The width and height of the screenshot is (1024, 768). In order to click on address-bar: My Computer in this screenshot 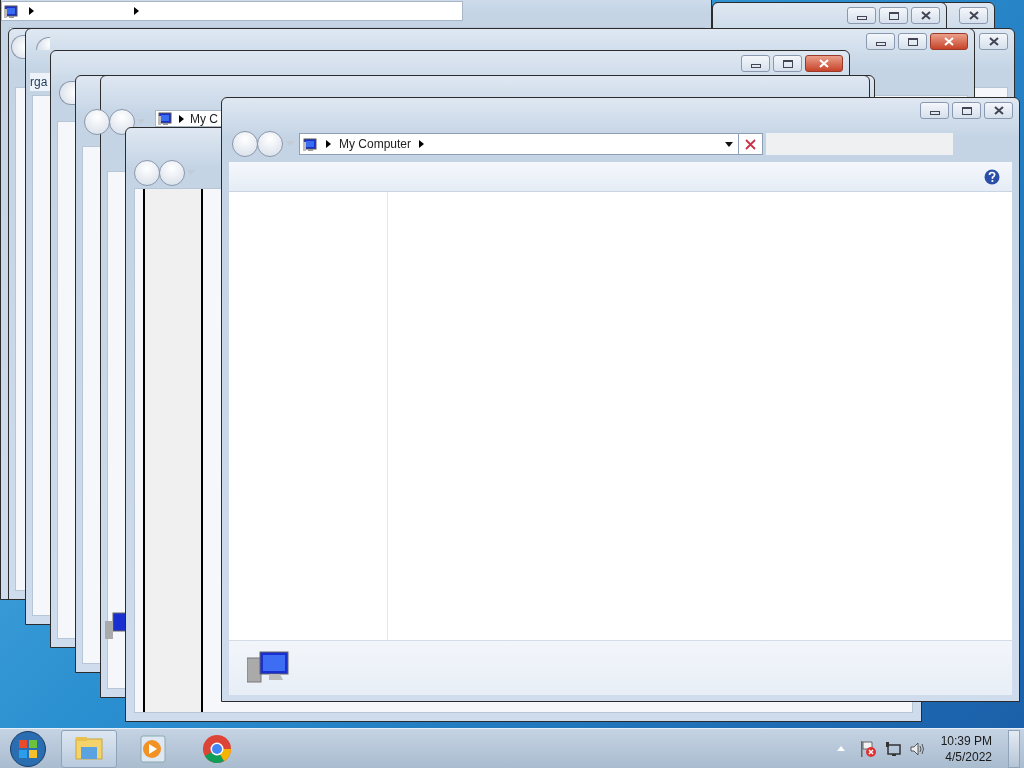, I will do `click(519, 144)`.